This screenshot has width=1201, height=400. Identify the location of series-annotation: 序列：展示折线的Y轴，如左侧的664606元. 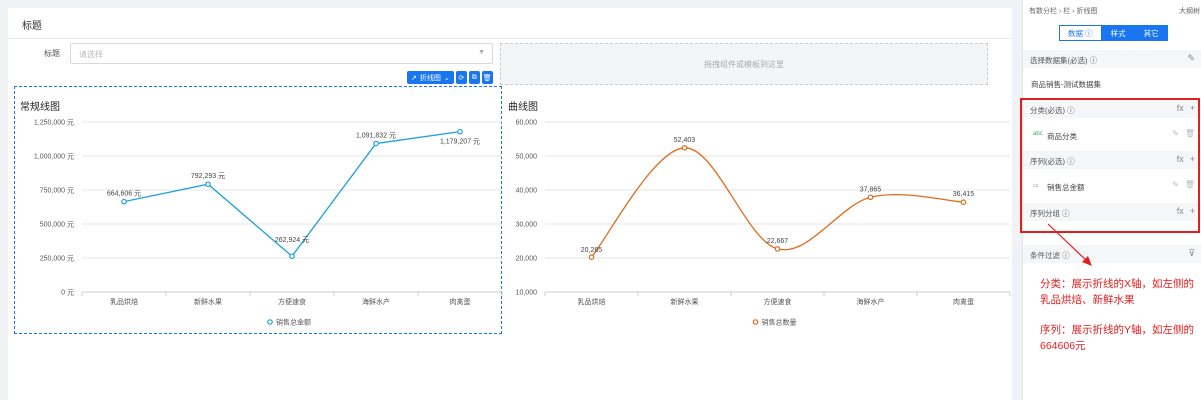
(1117, 338).